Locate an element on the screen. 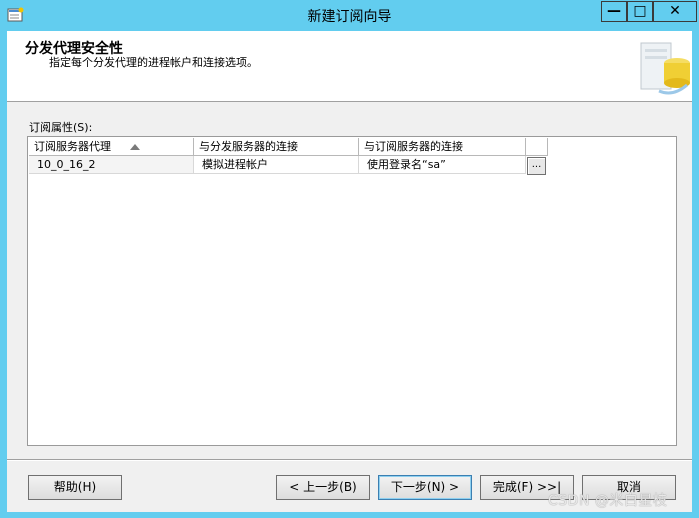 The width and height of the screenshot is (699, 518). maximize-button: □ is located at coordinates (640, 11).